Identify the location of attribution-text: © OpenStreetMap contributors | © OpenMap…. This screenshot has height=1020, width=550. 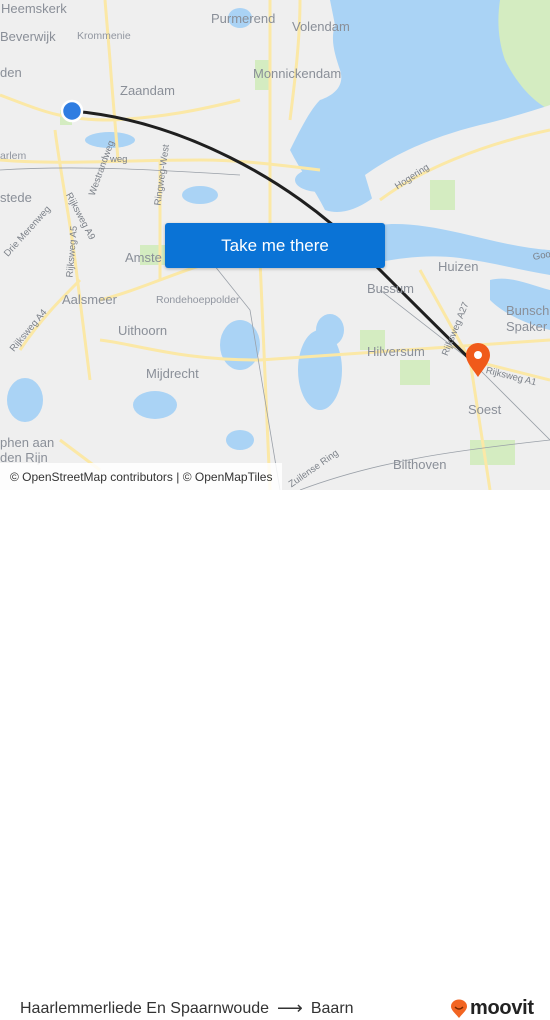
(141, 477).